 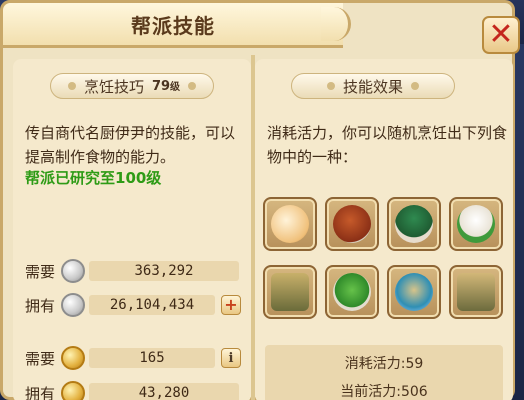 I want to click on bronze-vessel-icon, so click(x=476, y=292).